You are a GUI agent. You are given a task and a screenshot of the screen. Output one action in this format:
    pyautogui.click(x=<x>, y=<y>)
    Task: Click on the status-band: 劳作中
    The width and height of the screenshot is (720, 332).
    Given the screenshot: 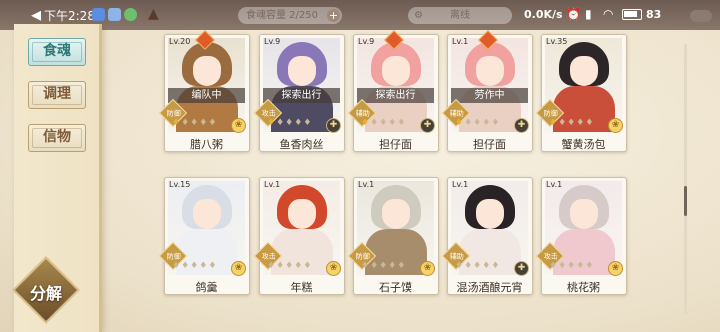 What is the action you would take?
    pyautogui.click(x=489, y=95)
    